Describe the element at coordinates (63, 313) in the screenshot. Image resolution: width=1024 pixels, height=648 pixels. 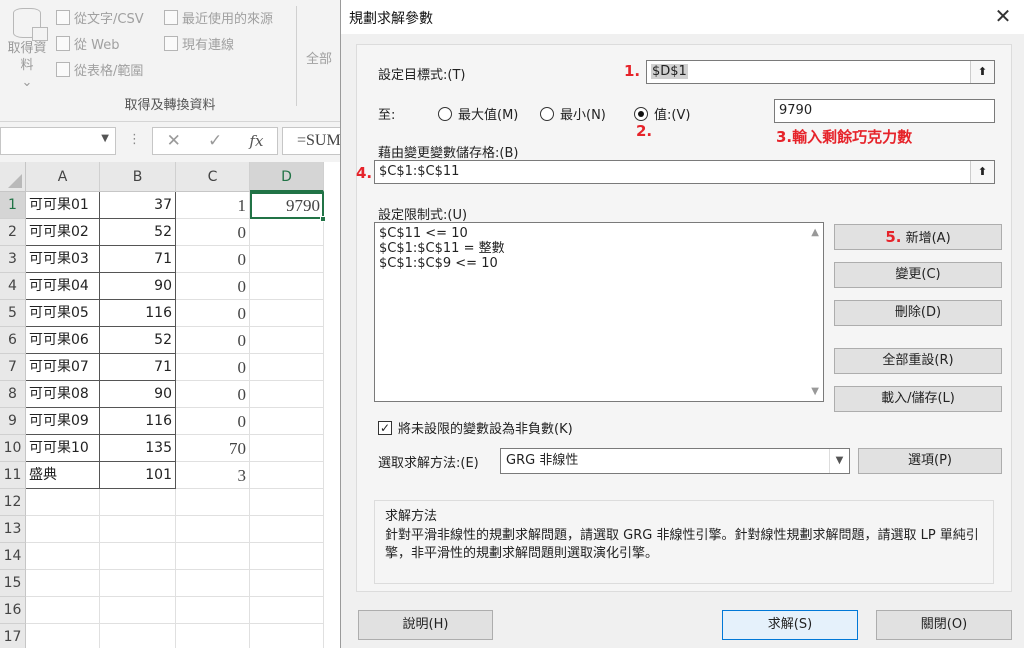
I see `cell-a5: 可可果05` at that location.